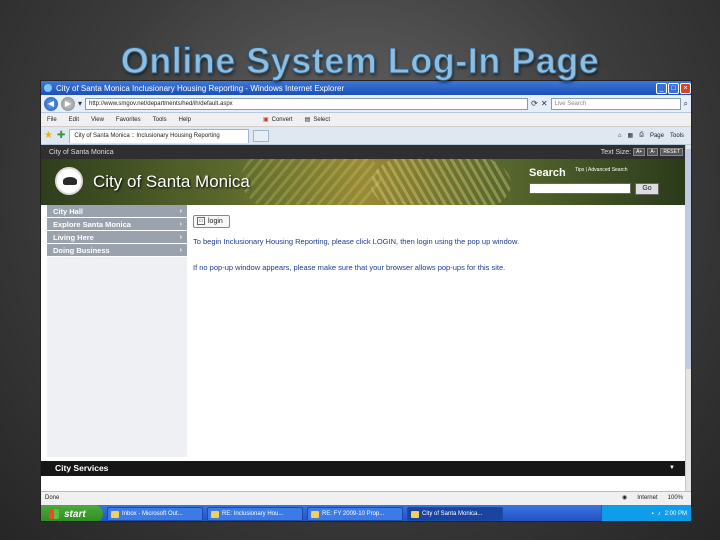  What do you see at coordinates (48, 88) in the screenshot?
I see `ie-icon` at bounding box center [48, 88].